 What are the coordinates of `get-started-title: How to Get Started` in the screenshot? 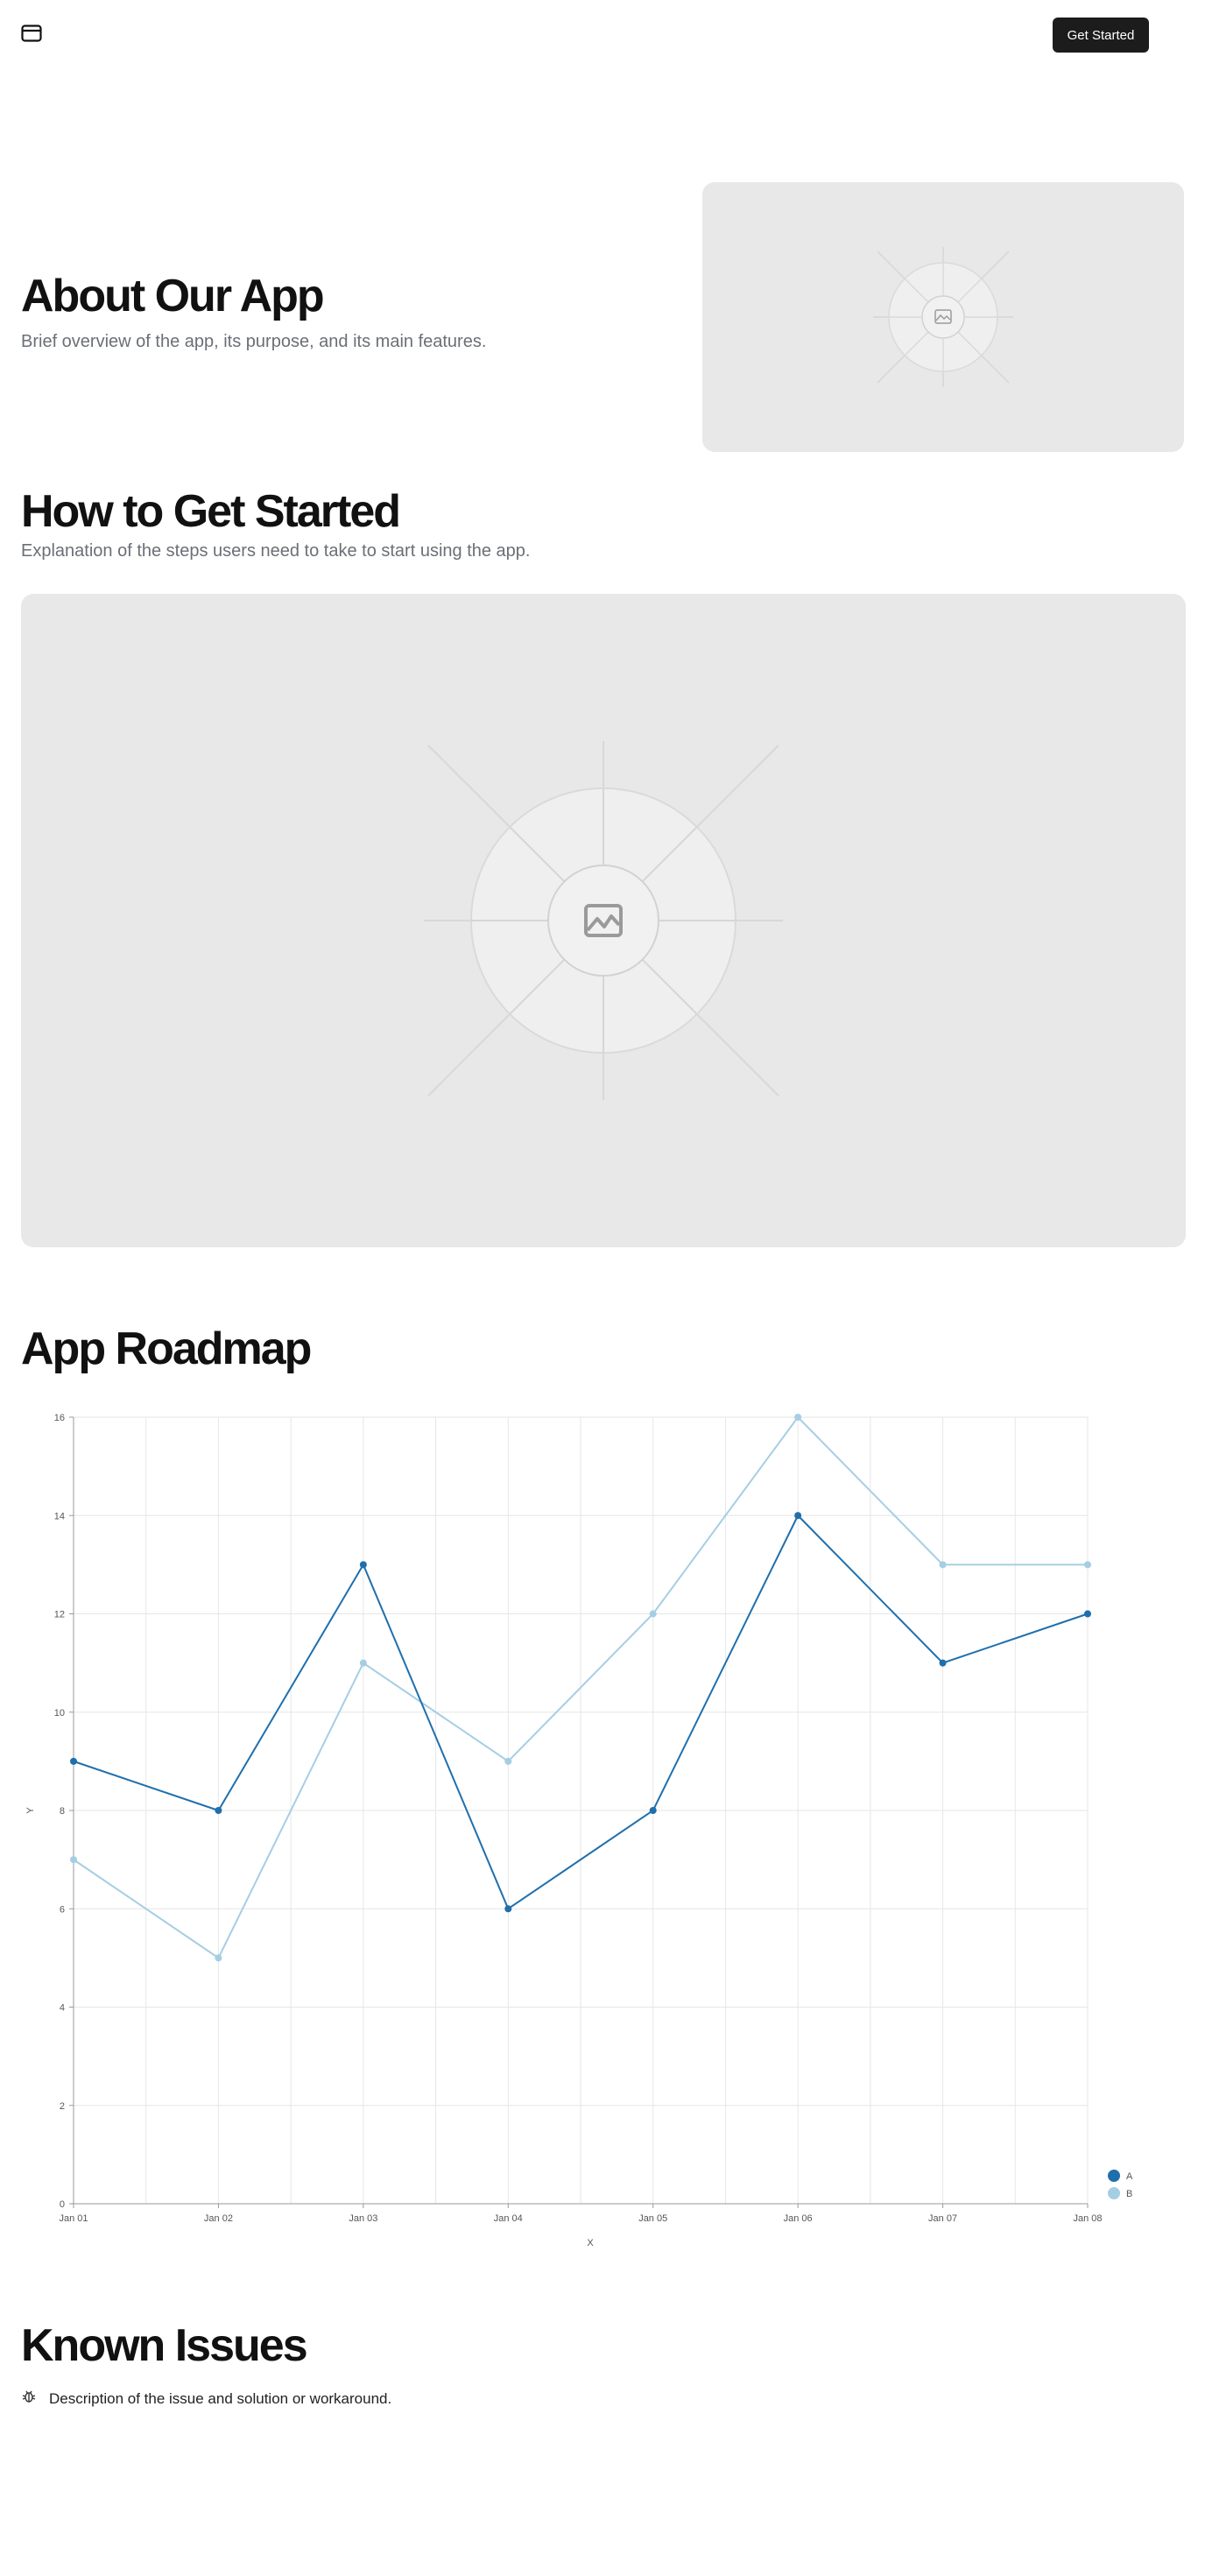 It's located at (211, 511).